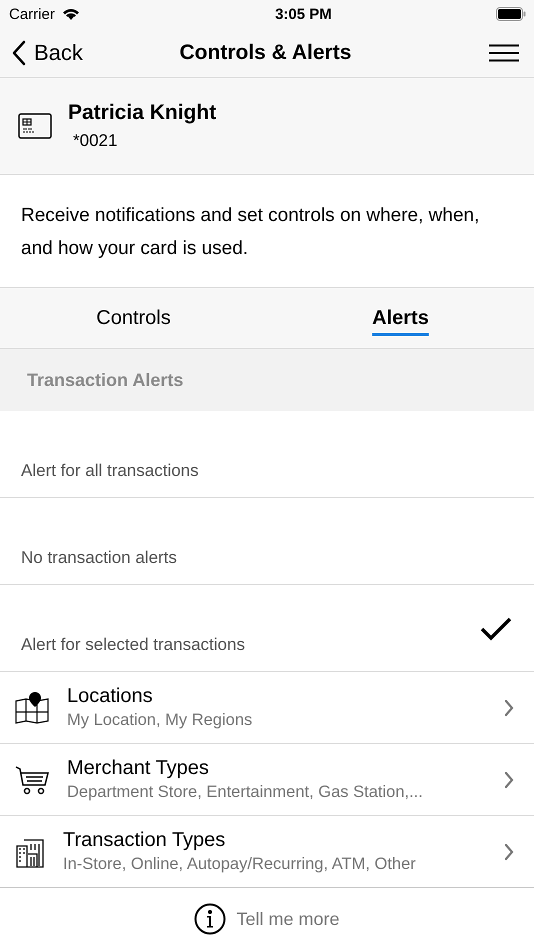  I want to click on section-header: Transaction Alerts, so click(267, 380).